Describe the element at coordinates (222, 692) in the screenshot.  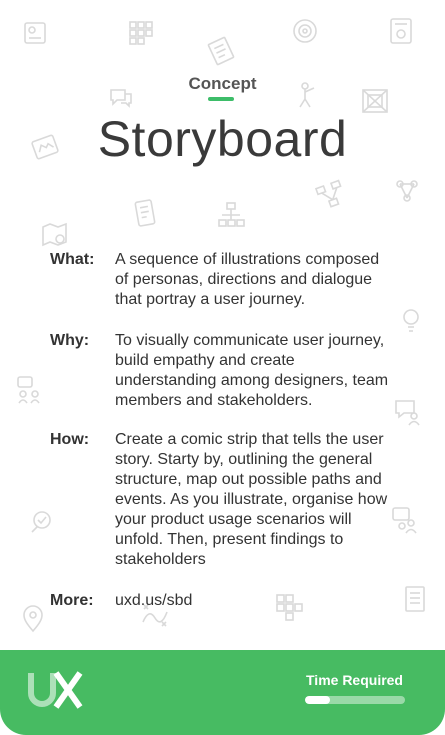
I see `card-footer: Time Required` at that location.